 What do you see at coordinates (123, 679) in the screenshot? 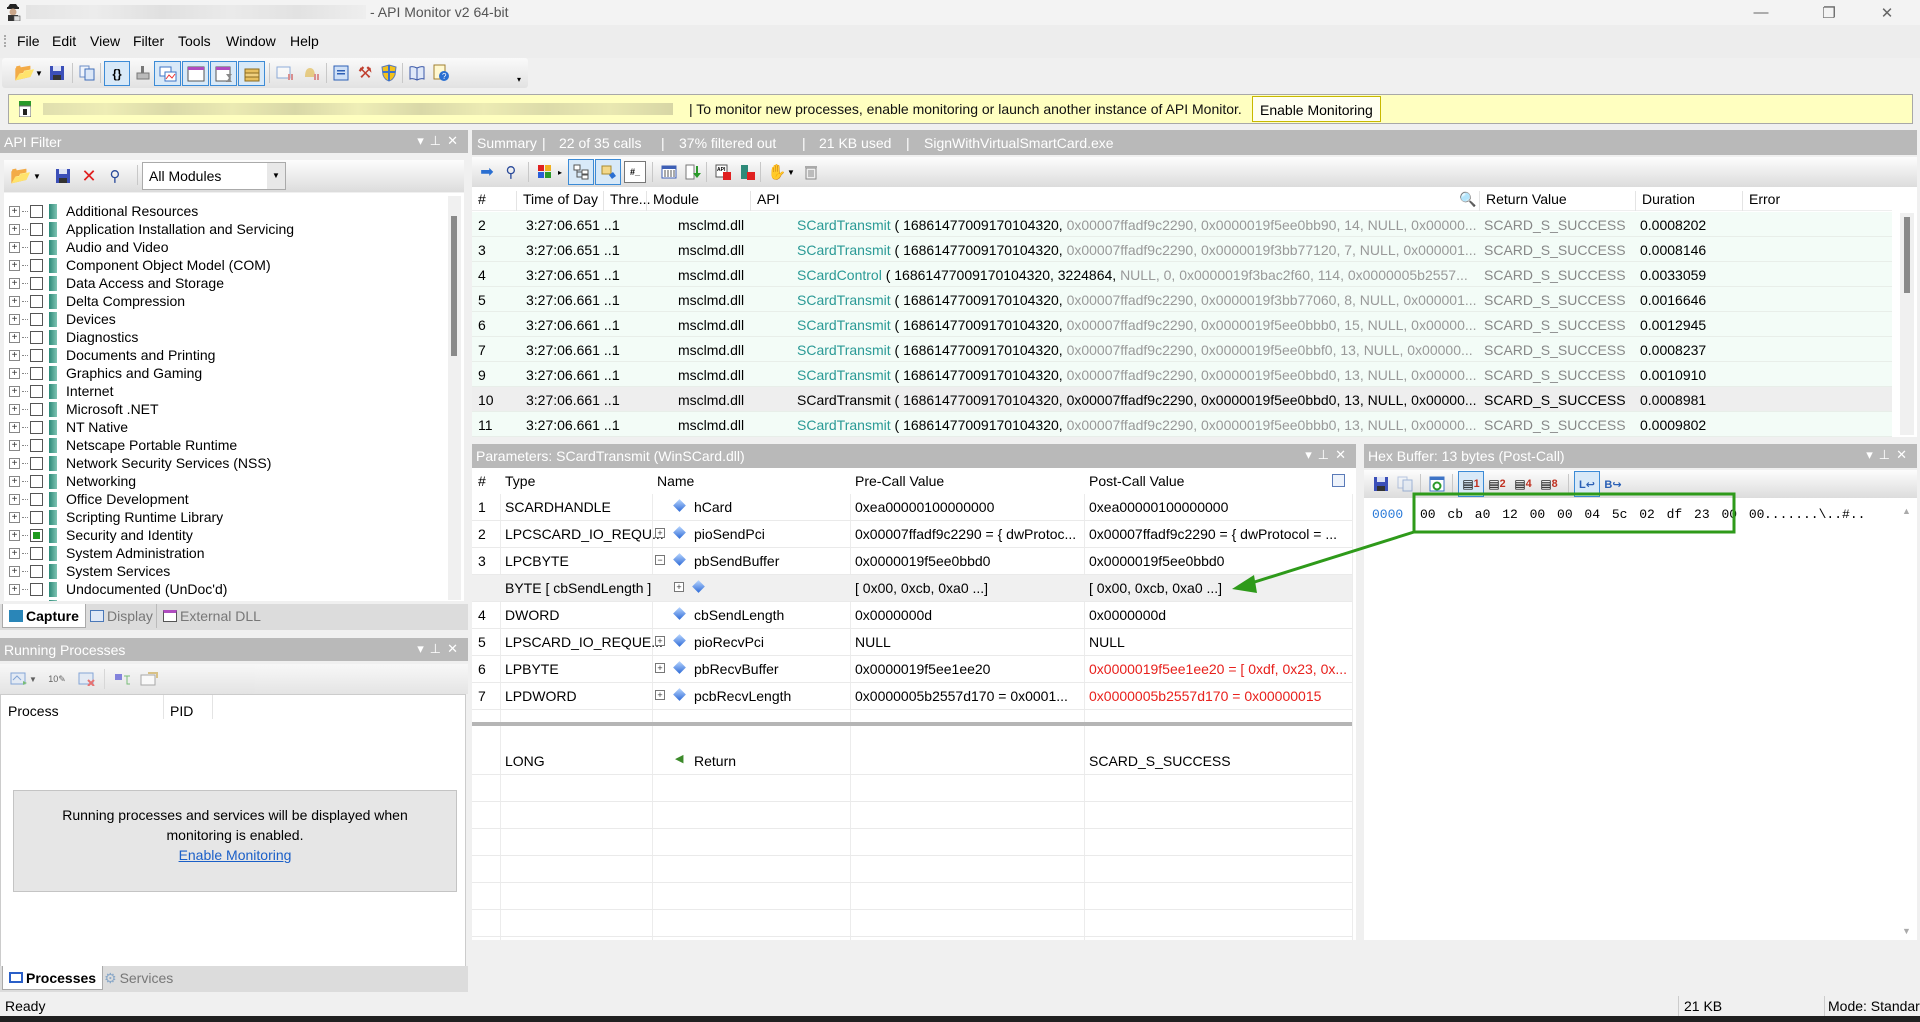
I see `process-tree-icon` at bounding box center [123, 679].